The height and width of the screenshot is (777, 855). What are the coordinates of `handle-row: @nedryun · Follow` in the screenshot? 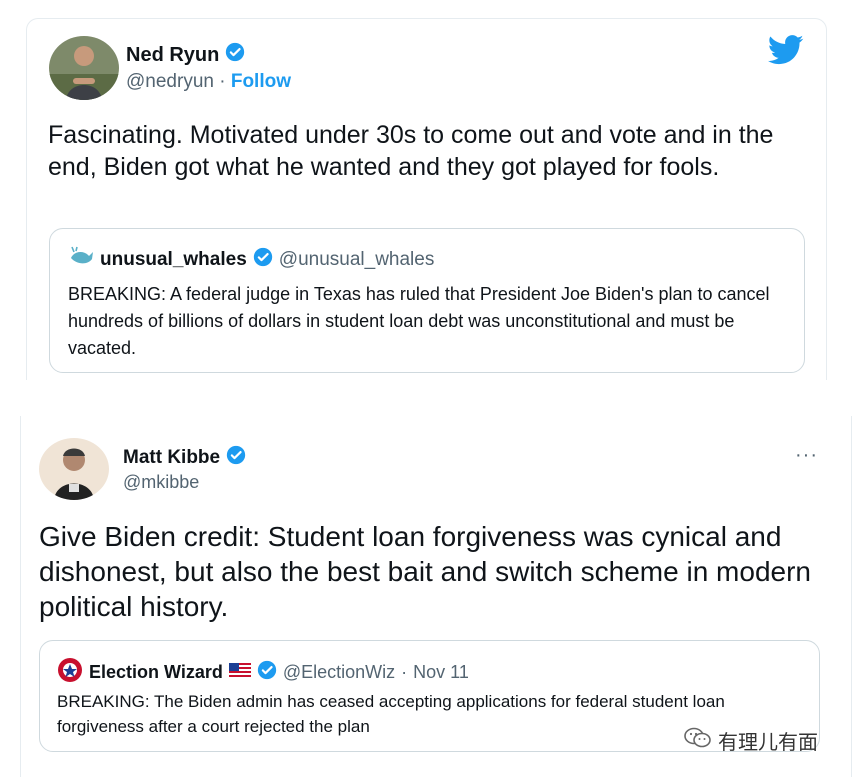 It's located at (208, 82).